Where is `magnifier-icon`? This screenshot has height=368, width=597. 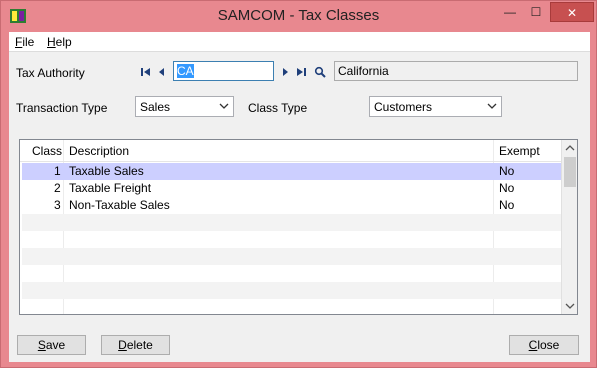
magnifier-icon is located at coordinates (320, 72).